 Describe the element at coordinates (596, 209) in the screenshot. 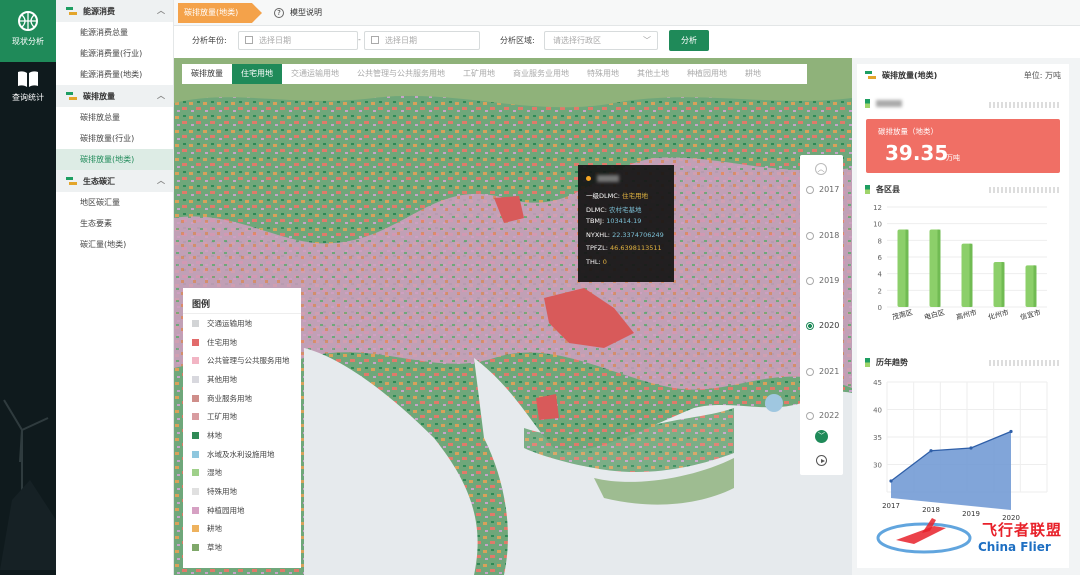

I see `tooltip-key: DLMC:` at that location.